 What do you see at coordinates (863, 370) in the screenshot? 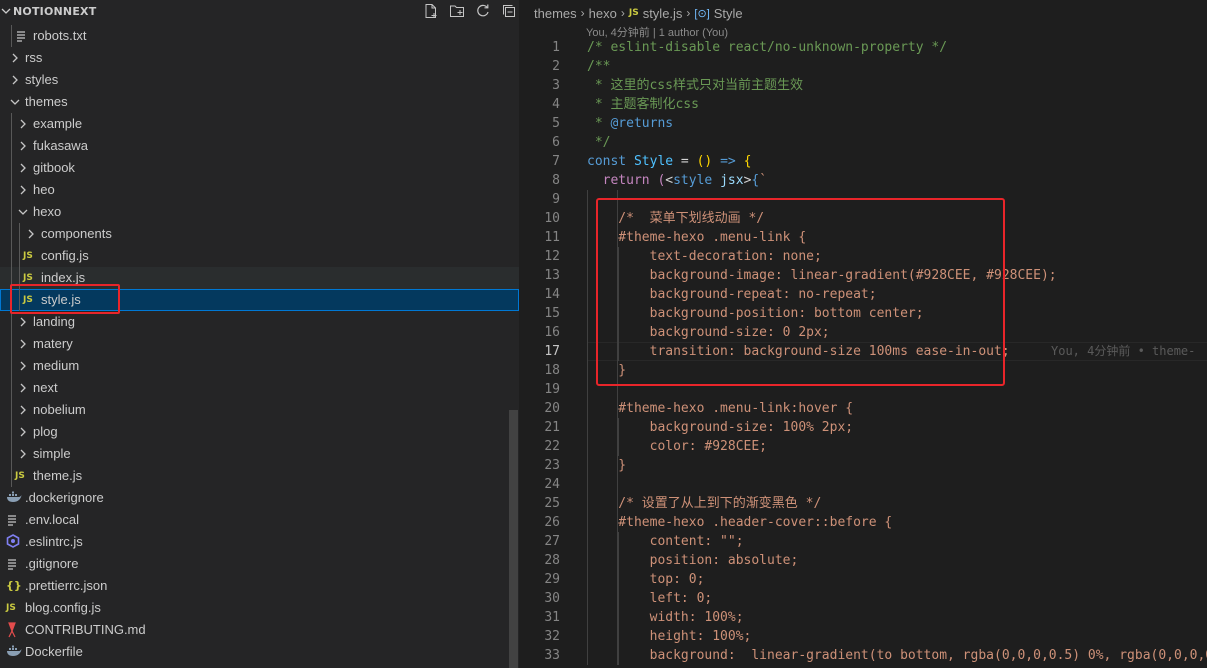
I see `code-line: 18 }` at bounding box center [863, 370].